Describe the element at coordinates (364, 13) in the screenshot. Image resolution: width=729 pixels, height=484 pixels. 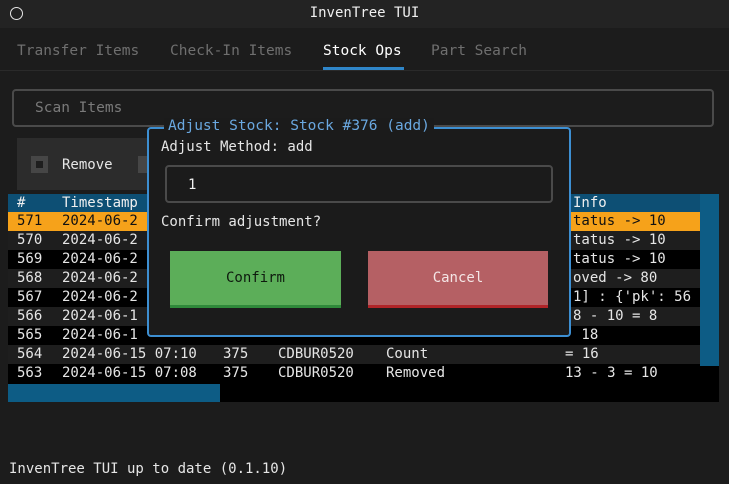
I see `window-title: InvenTree TUI` at that location.